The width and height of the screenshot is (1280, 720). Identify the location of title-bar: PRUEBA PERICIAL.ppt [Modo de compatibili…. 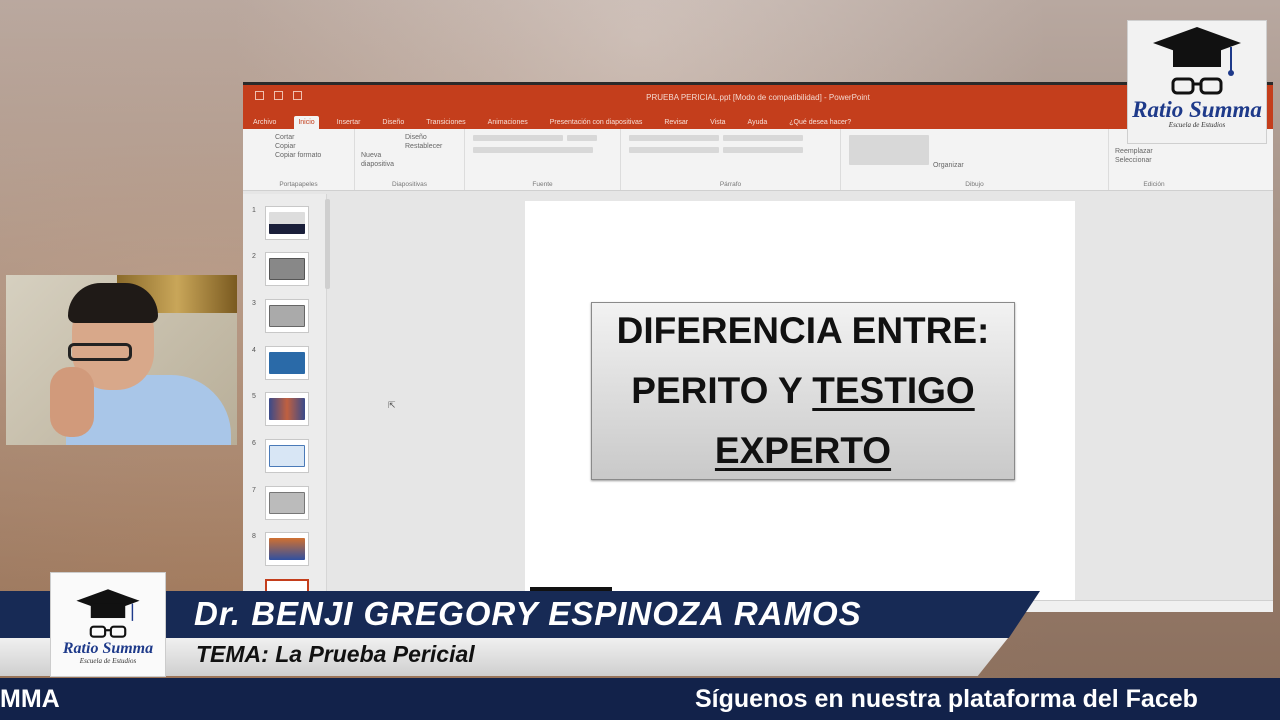
(758, 97).